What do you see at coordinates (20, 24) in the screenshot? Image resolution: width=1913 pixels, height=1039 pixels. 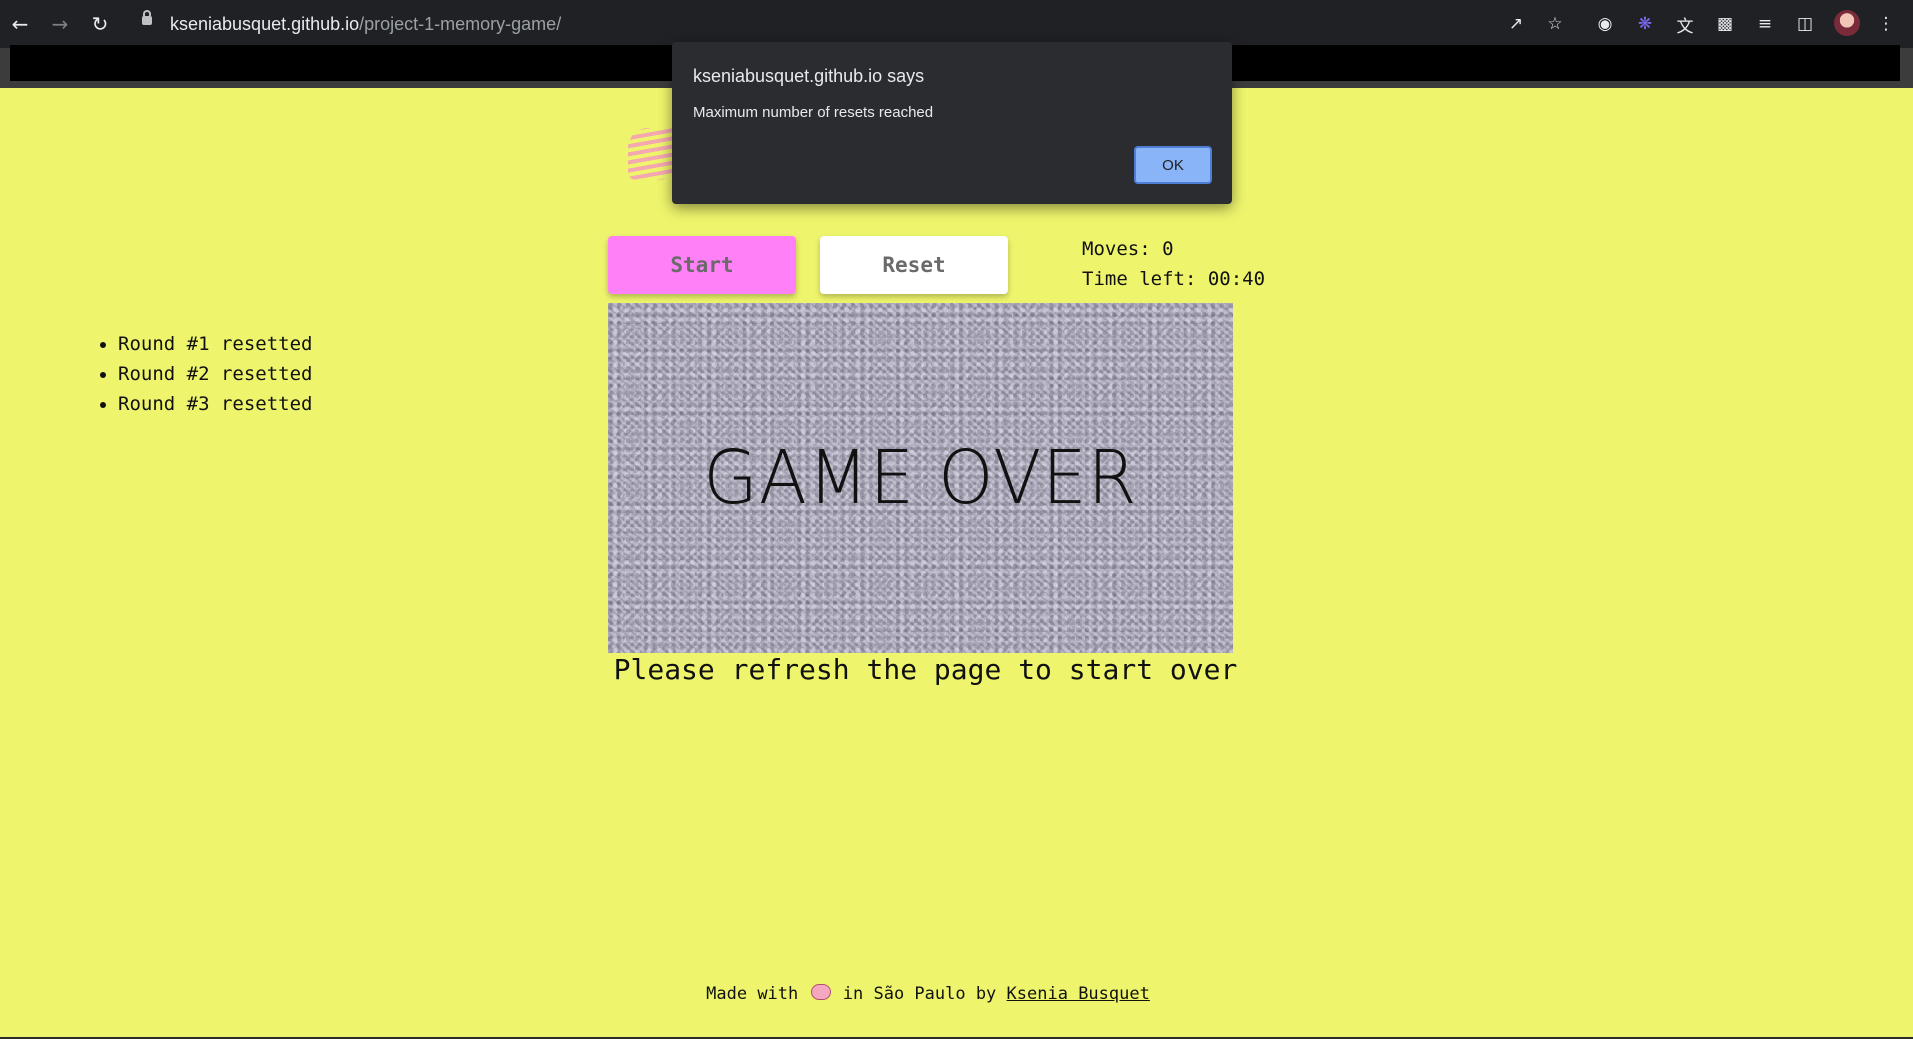 I see `back-icon: ←` at bounding box center [20, 24].